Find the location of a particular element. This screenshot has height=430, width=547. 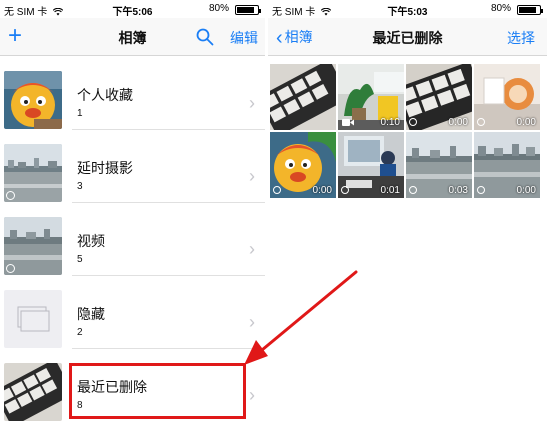

album-name: 延时摄影 is located at coordinates (105, 168).